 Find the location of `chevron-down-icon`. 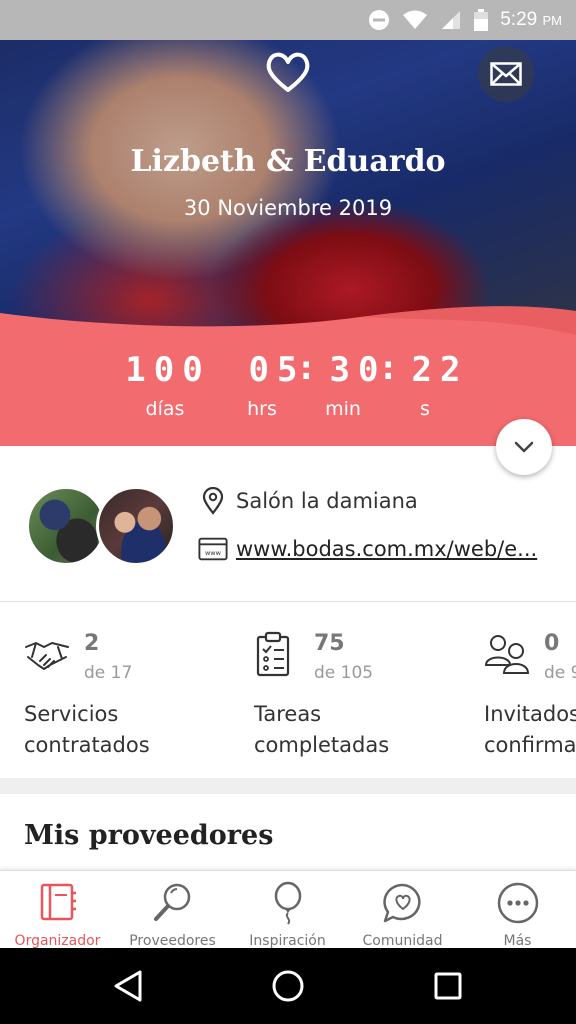

chevron-down-icon is located at coordinates (524, 447).